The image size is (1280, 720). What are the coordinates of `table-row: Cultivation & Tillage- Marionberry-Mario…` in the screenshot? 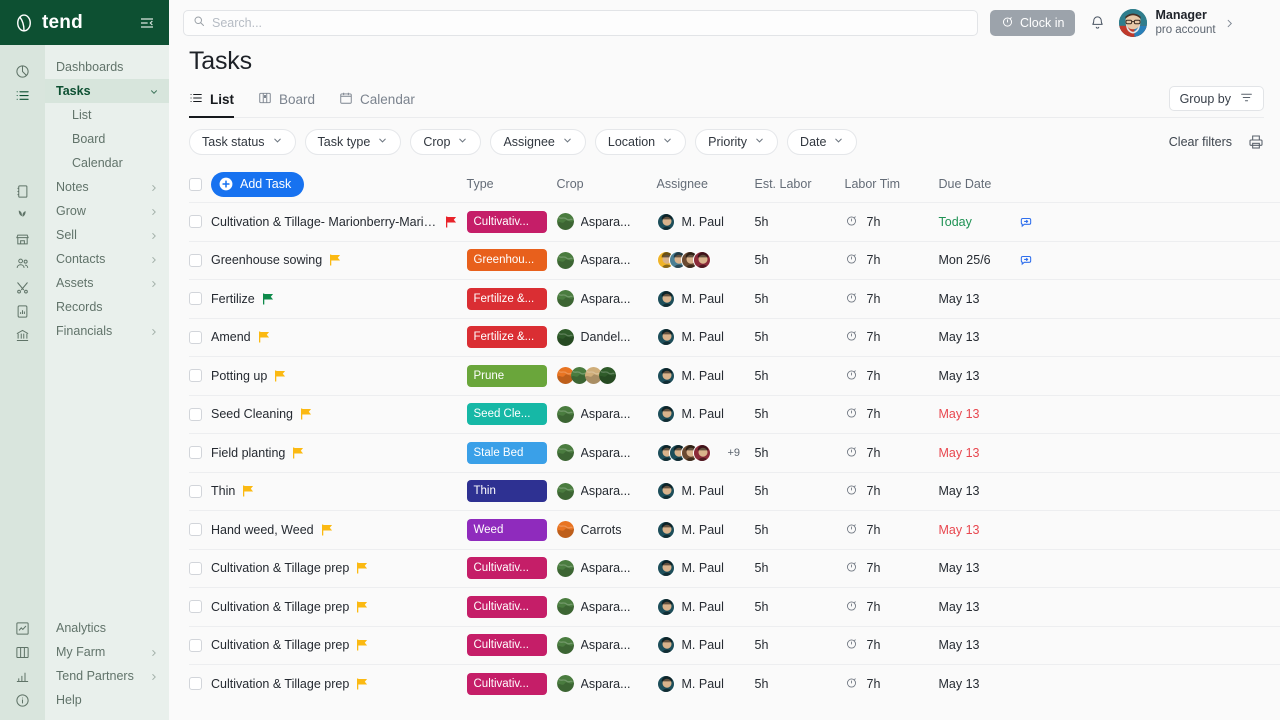 It's located at (734, 221).